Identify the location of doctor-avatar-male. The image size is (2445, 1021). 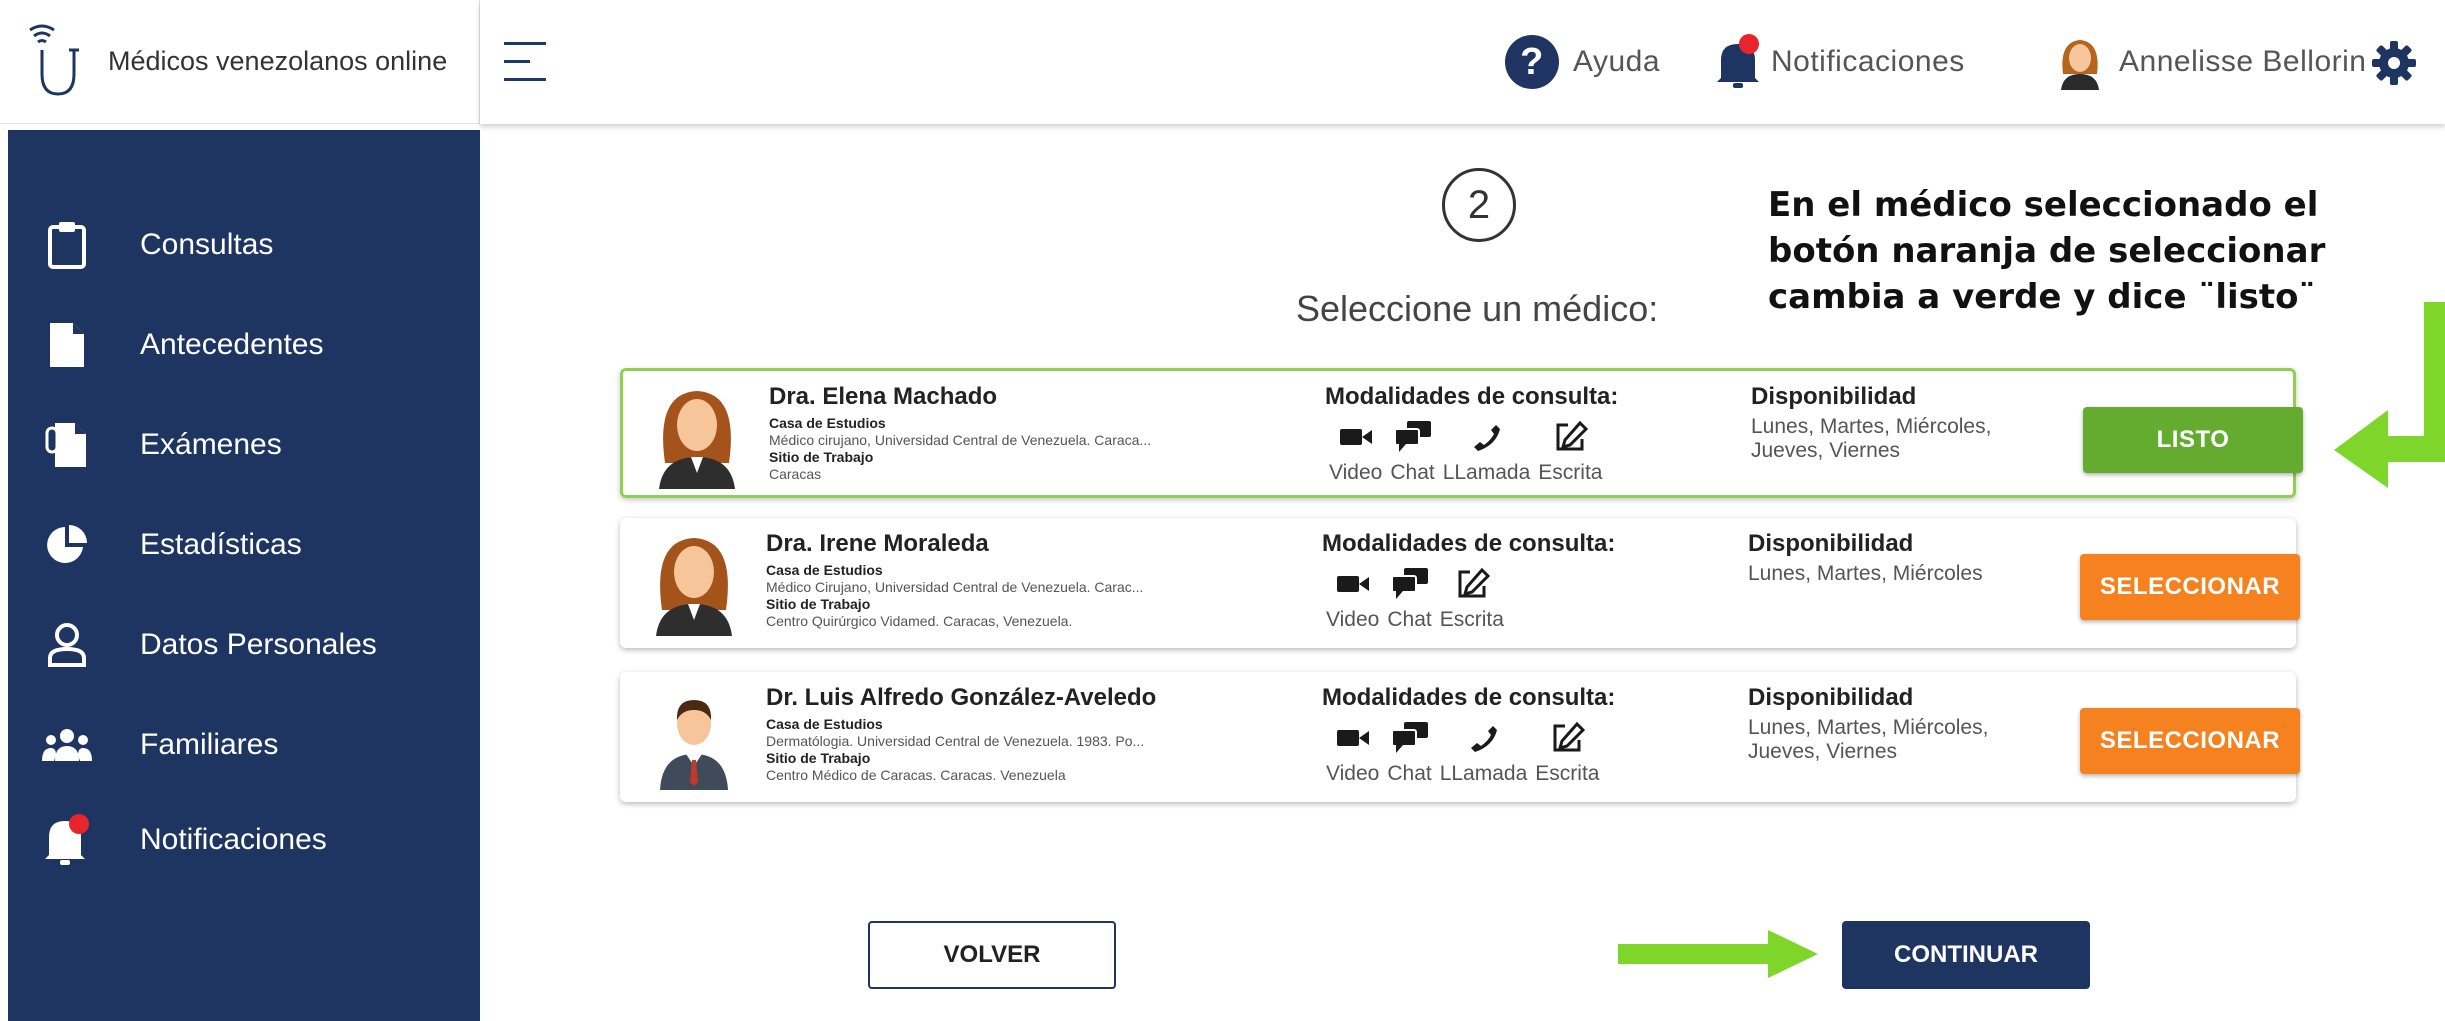
(694, 745).